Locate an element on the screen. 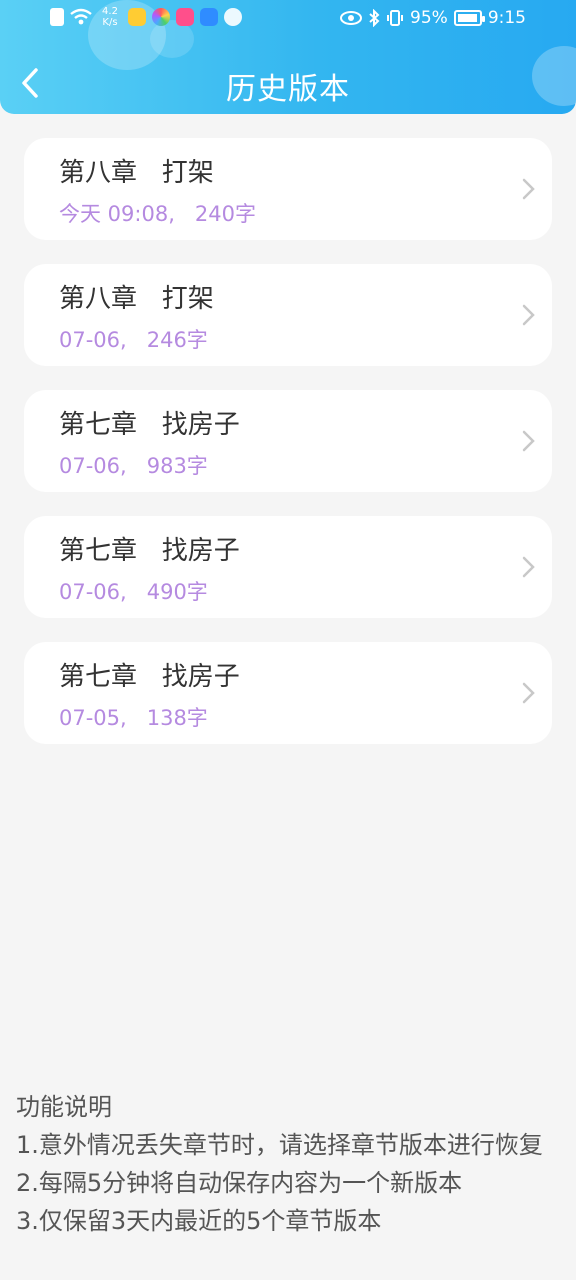 Image resolution: width=576 pixels, height=1280 pixels. network-speed: 4.2 K/s is located at coordinates (110, 17).